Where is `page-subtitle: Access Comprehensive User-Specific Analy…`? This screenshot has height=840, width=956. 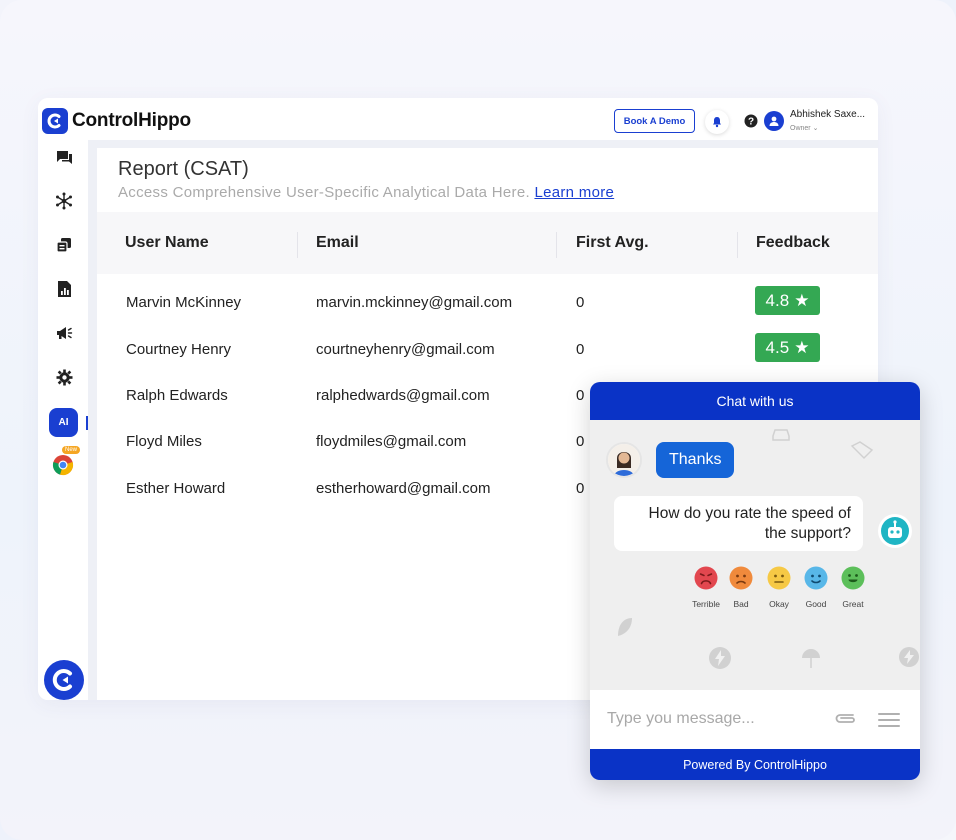
page-subtitle: Access Comprehensive User-Specific Analy… is located at coordinates (366, 192).